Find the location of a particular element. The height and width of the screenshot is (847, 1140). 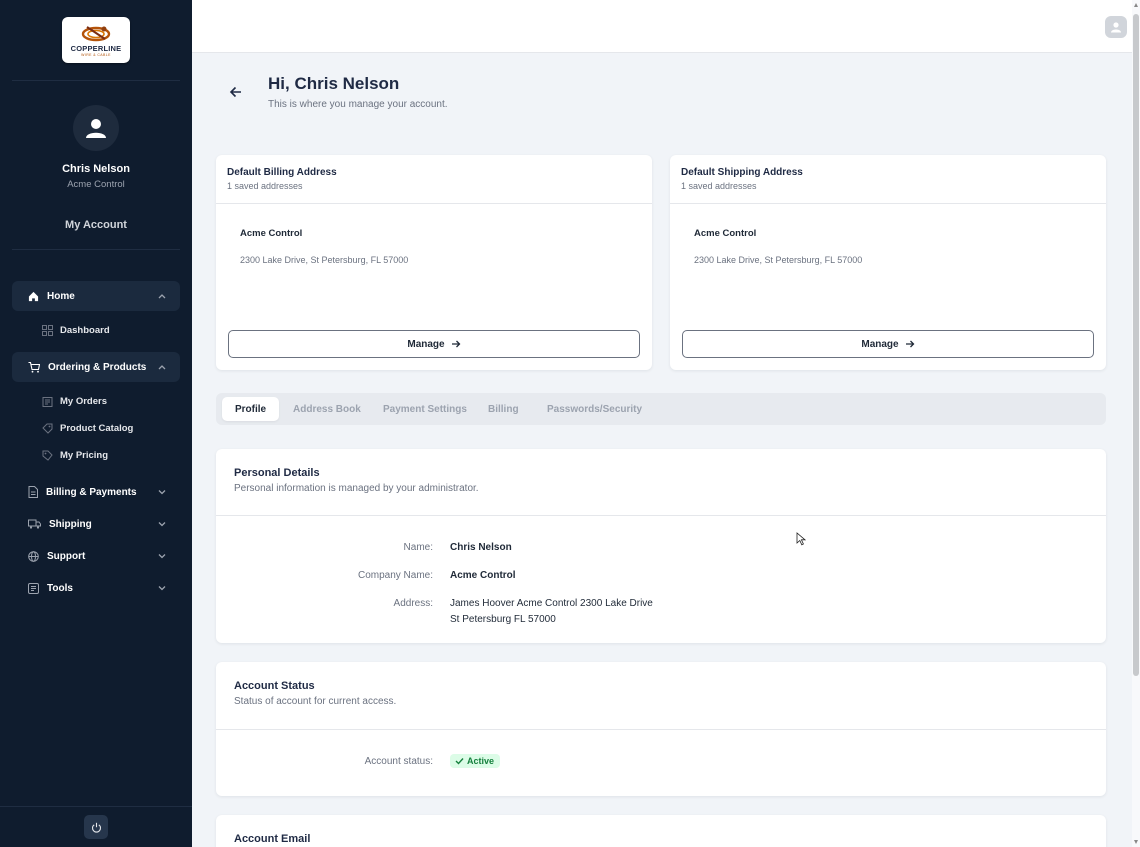

sidebar-item-dashboard: Dashboard is located at coordinates (76, 330).